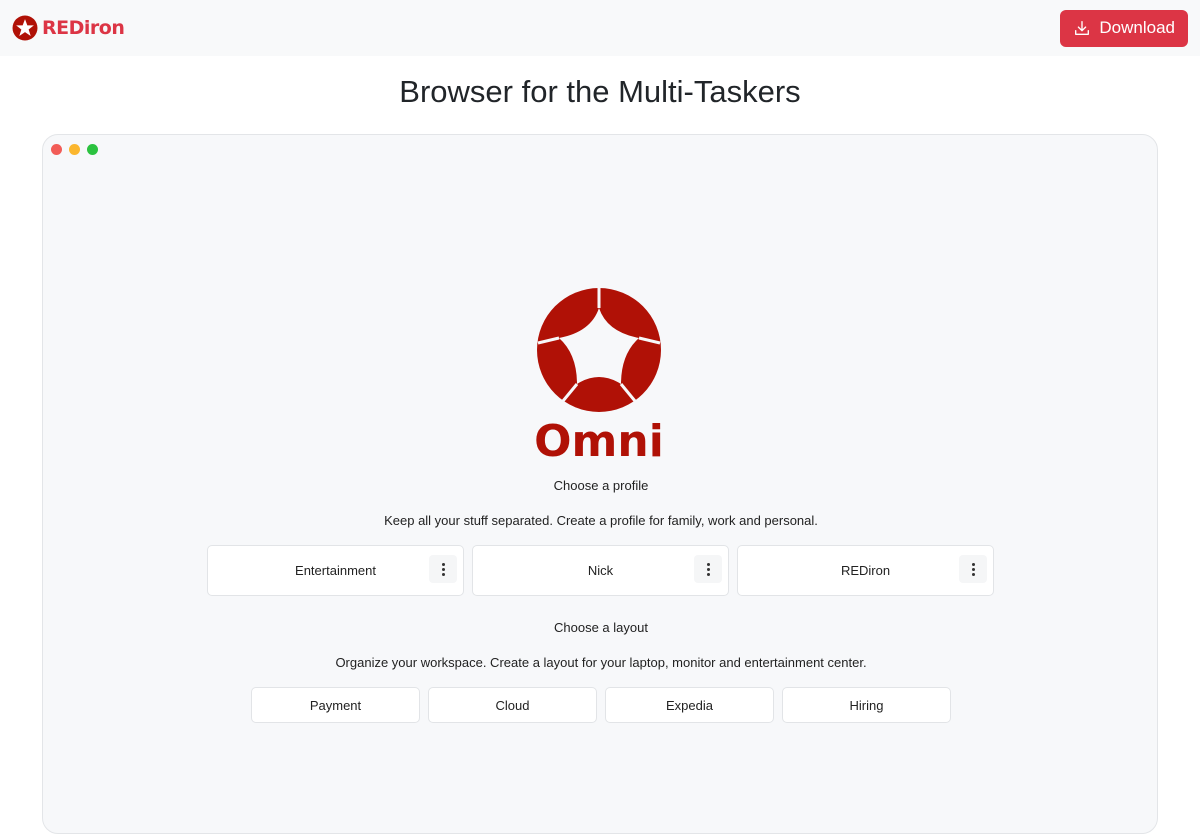  Describe the element at coordinates (56, 149) in the screenshot. I see `close-dot-icon` at that location.